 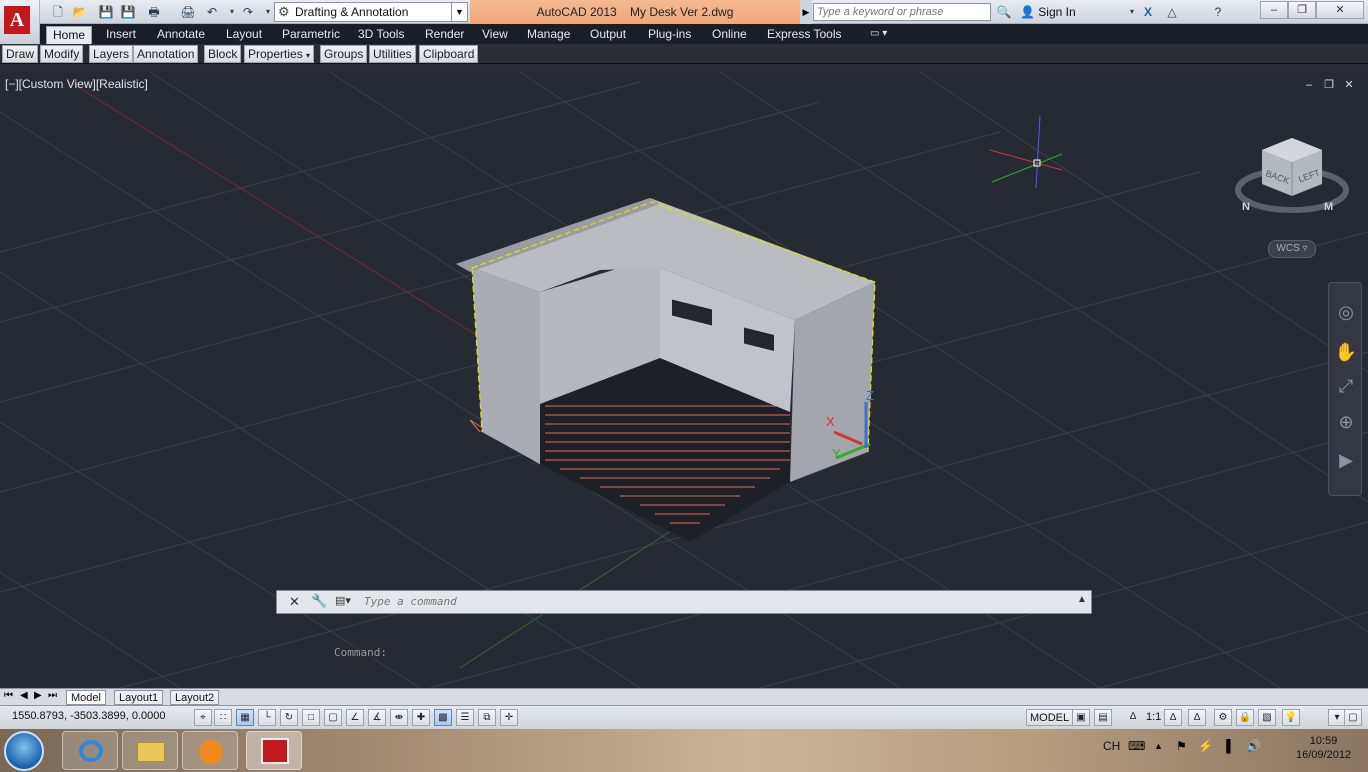 I want to click on wcs-menu-button: WCS ▿, so click(x=1292, y=249).